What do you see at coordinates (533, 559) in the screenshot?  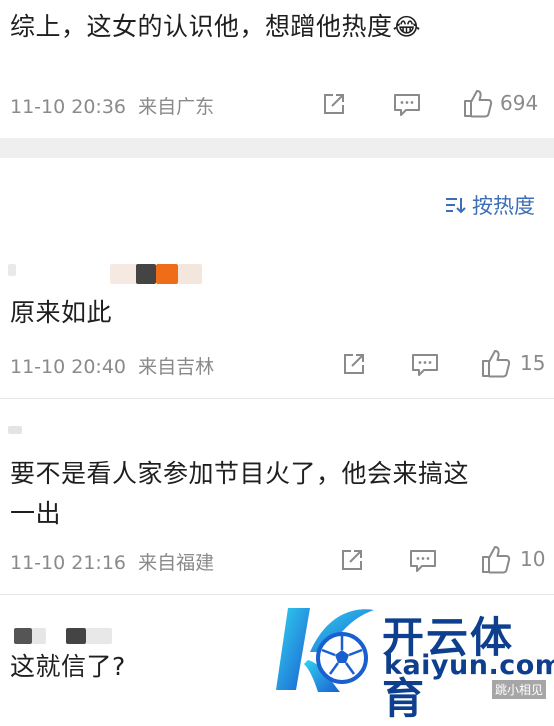 I see `comment-3-like-count: 10` at bounding box center [533, 559].